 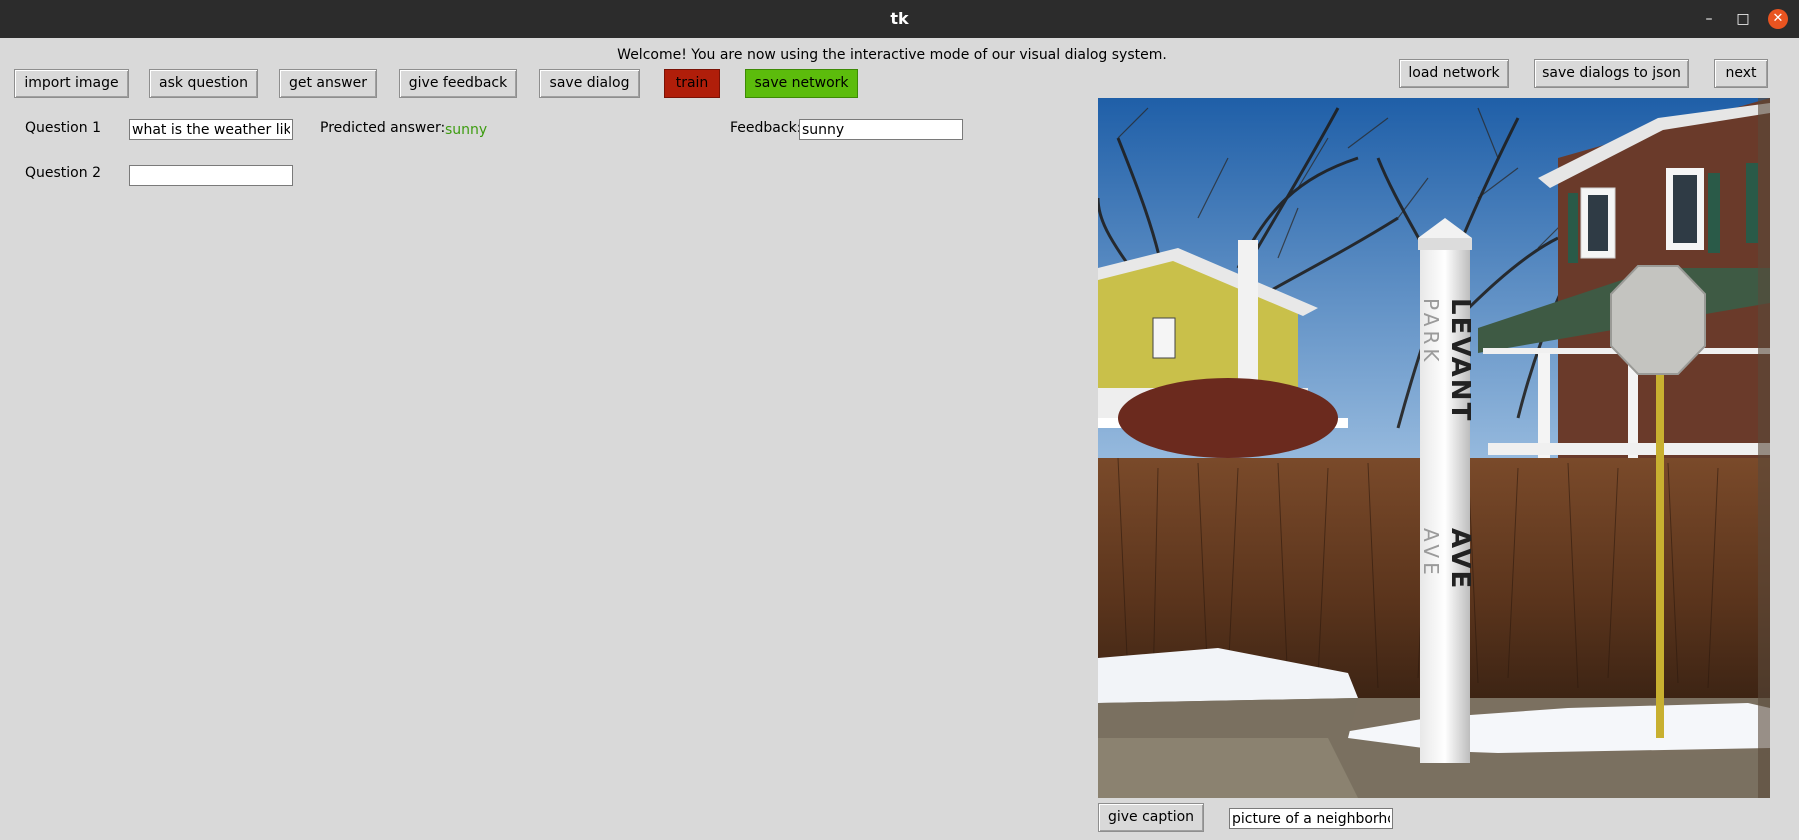 I want to click on close-icon: ✕, so click(x=1778, y=19).